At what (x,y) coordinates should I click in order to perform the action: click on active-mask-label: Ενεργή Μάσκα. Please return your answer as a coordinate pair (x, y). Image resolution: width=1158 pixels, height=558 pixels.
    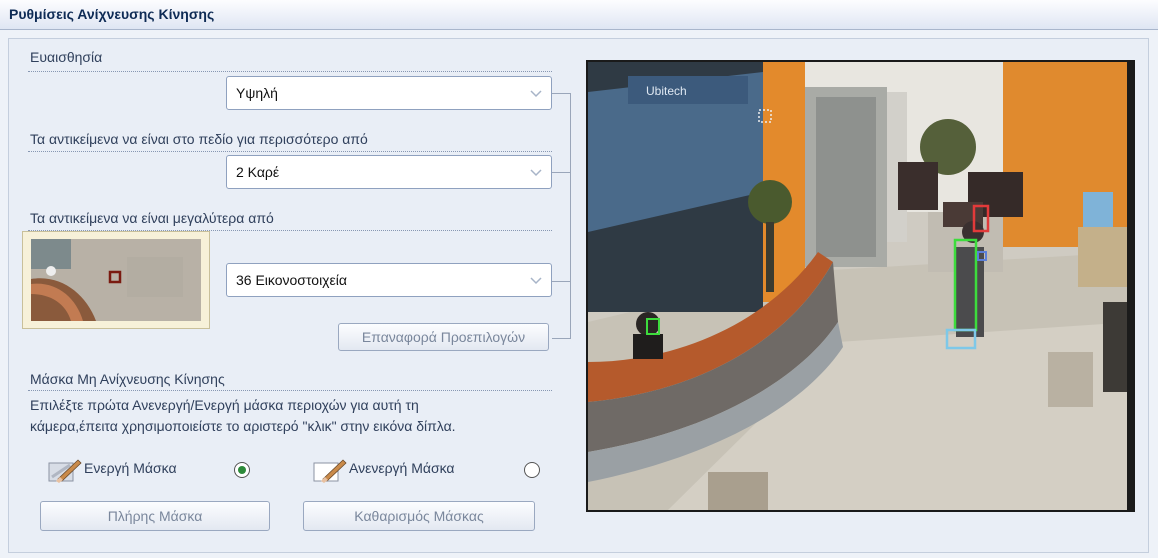
    Looking at the image, I should click on (130, 468).